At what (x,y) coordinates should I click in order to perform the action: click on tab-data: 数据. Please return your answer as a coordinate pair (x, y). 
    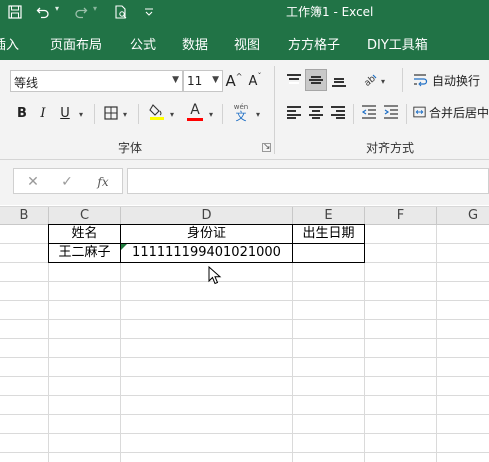
    Looking at the image, I should click on (195, 43).